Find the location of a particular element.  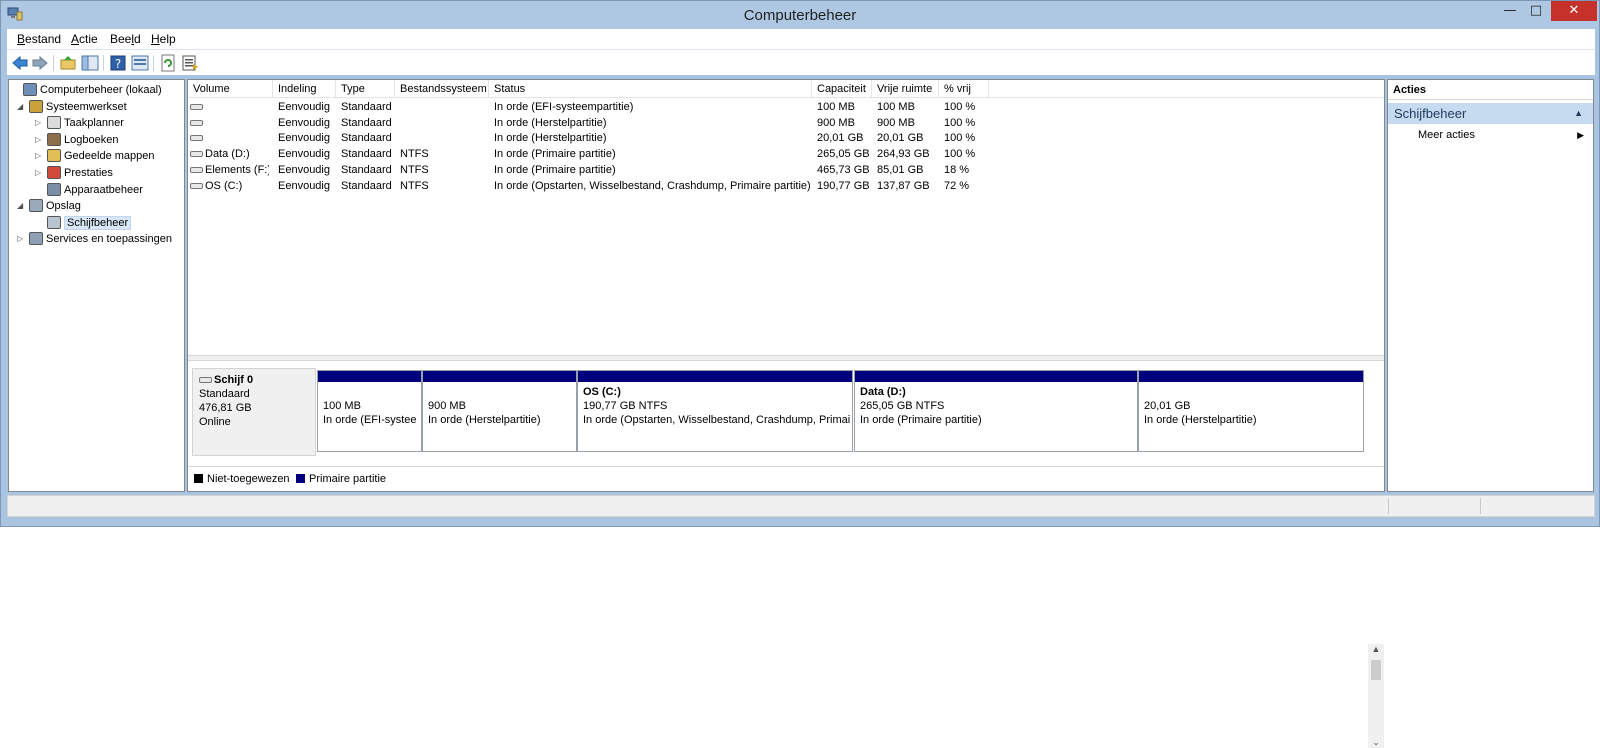

partition-name is located at coordinates (499, 392).